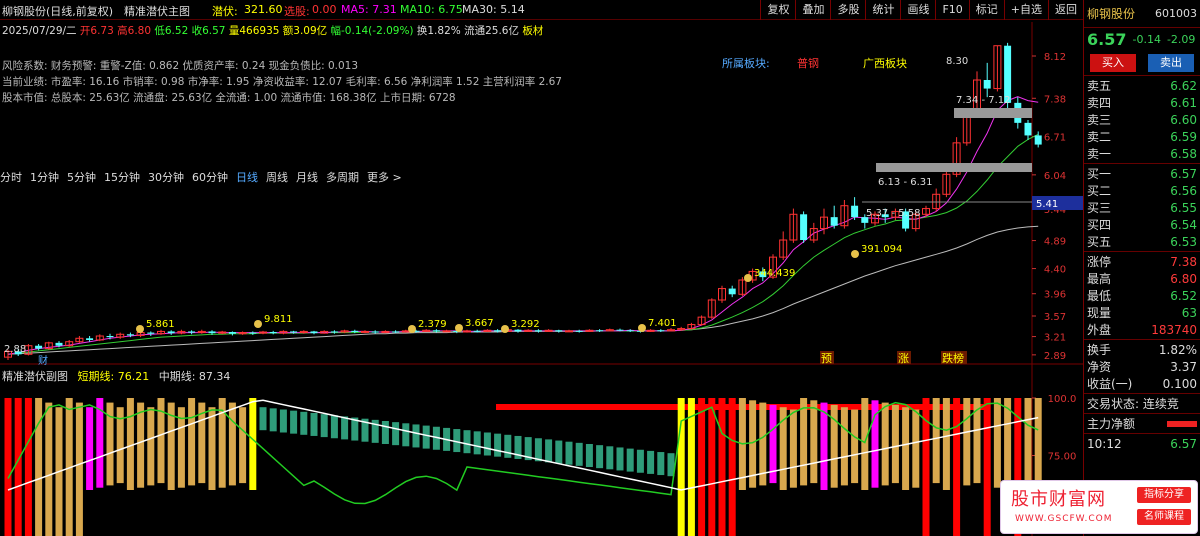  What do you see at coordinates (777, 10) in the screenshot?
I see `toolbar-button: 复权` at bounding box center [777, 10].